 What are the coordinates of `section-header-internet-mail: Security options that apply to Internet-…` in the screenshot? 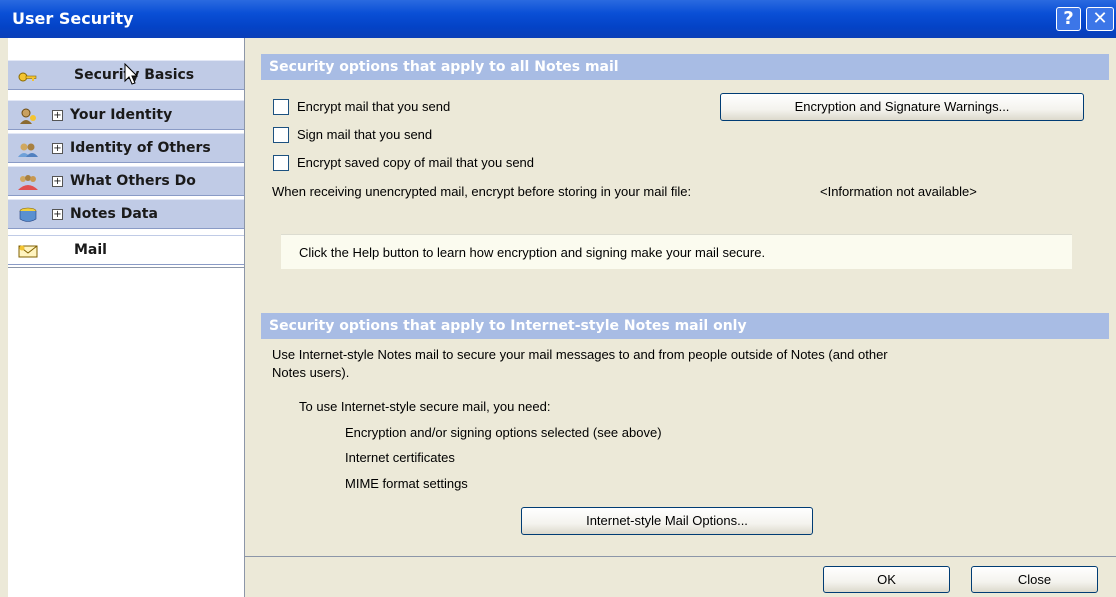 It's located at (685, 326).